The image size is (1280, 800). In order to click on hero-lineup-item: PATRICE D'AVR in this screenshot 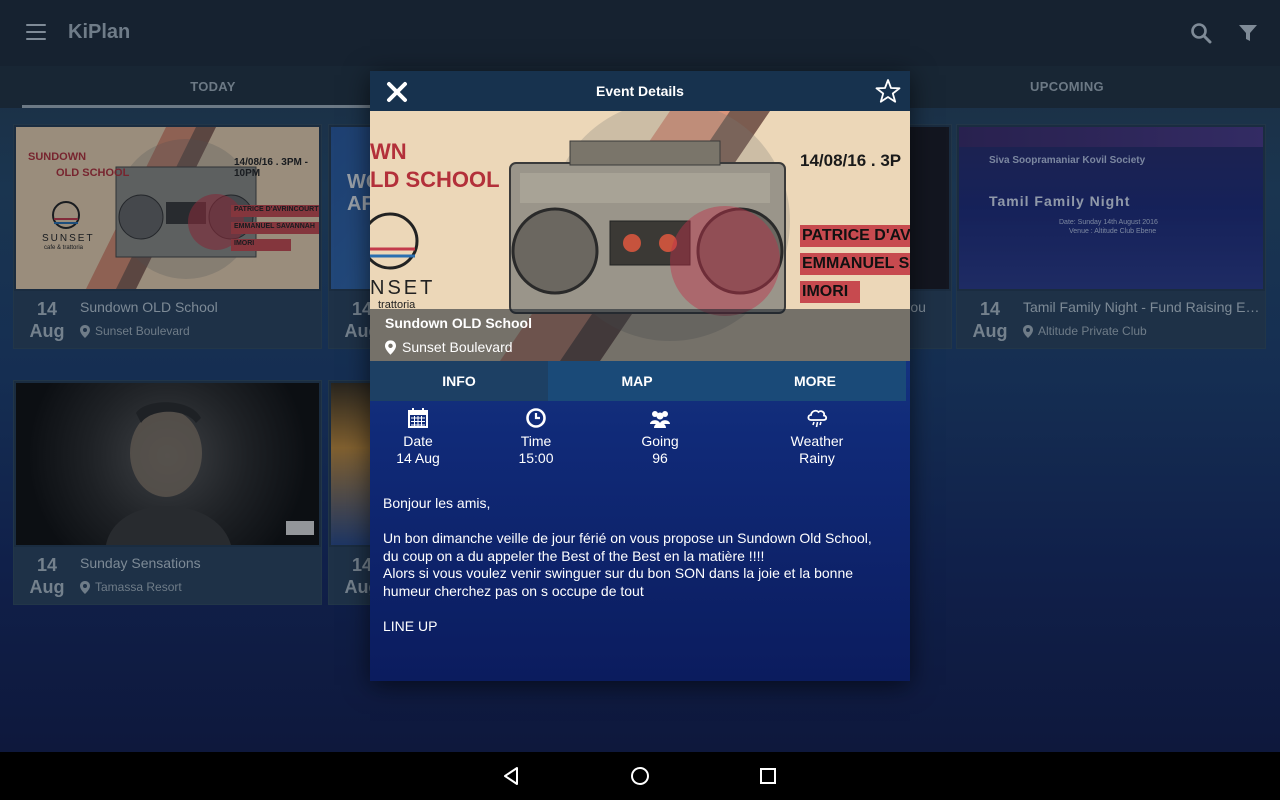, I will do `click(856, 235)`.